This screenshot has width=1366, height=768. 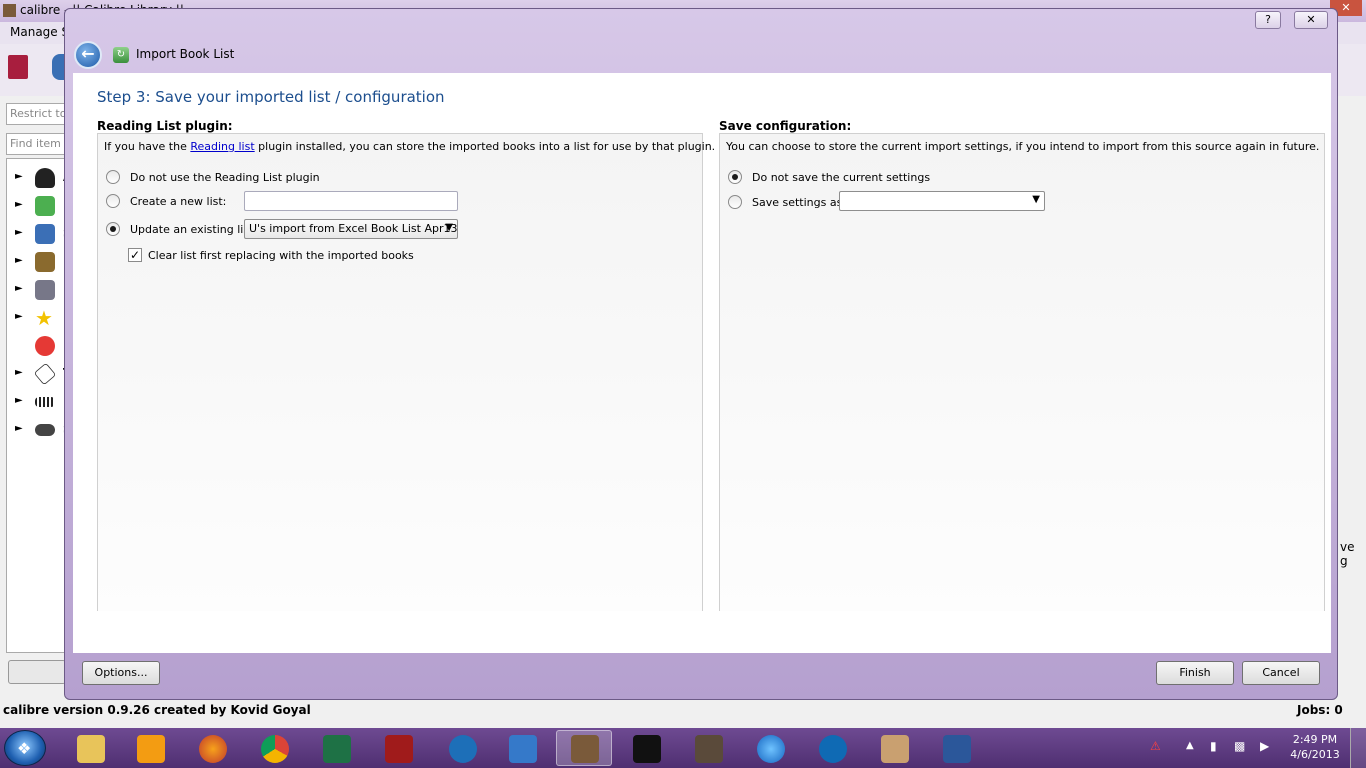 I want to click on finish-button: Finish, so click(x=1195, y=673).